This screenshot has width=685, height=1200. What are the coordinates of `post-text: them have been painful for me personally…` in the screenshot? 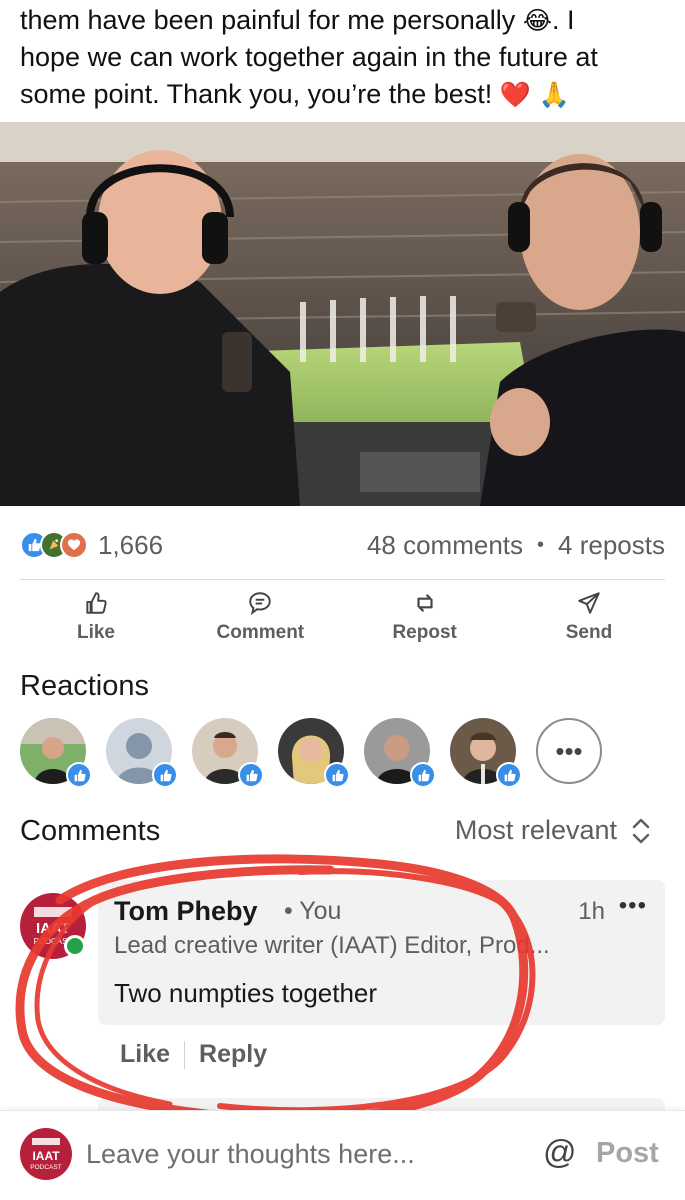 It's located at (345, 57).